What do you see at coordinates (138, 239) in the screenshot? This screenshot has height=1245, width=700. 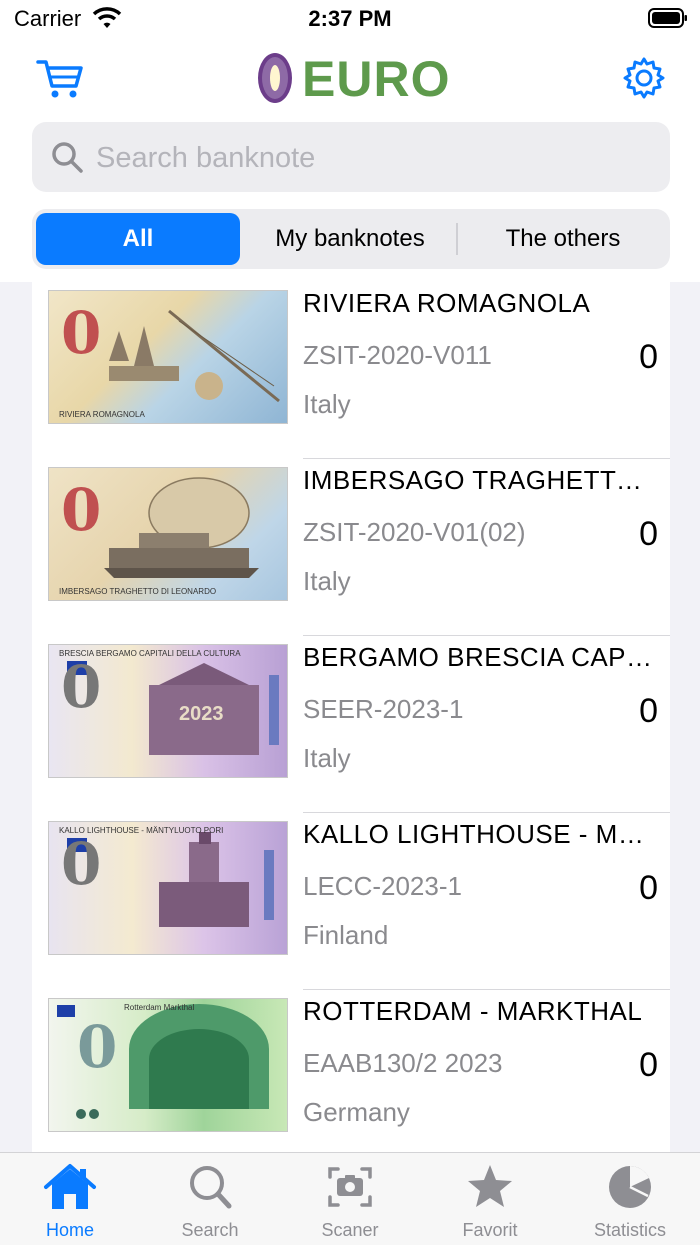 I see `segment-all: All` at bounding box center [138, 239].